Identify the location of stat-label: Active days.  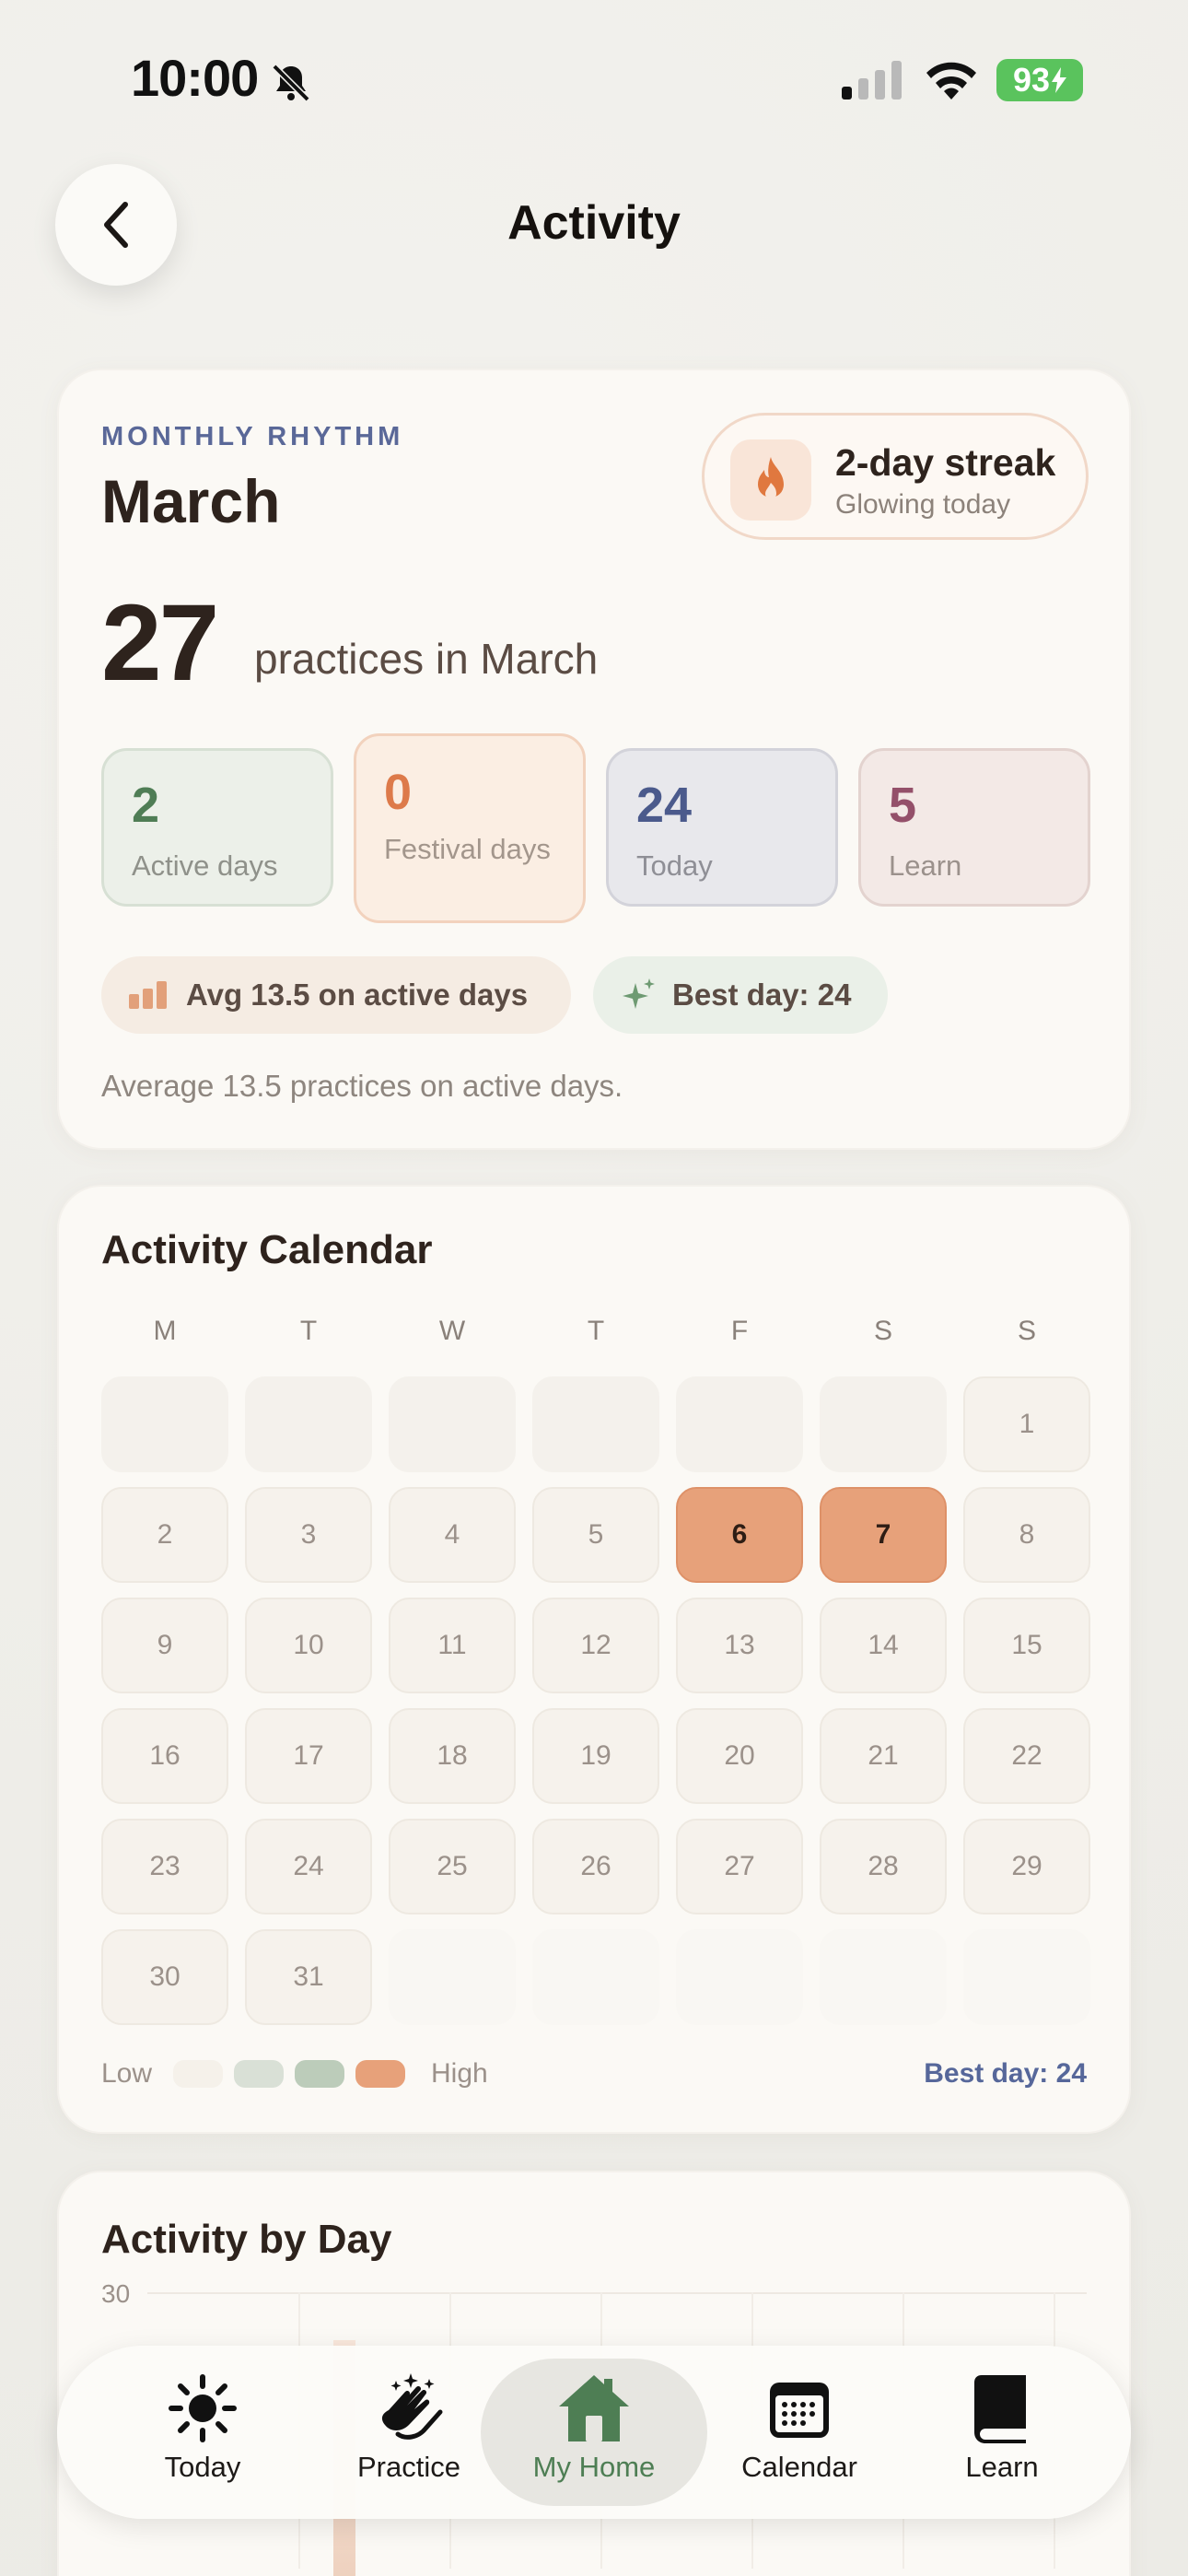
(205, 865).